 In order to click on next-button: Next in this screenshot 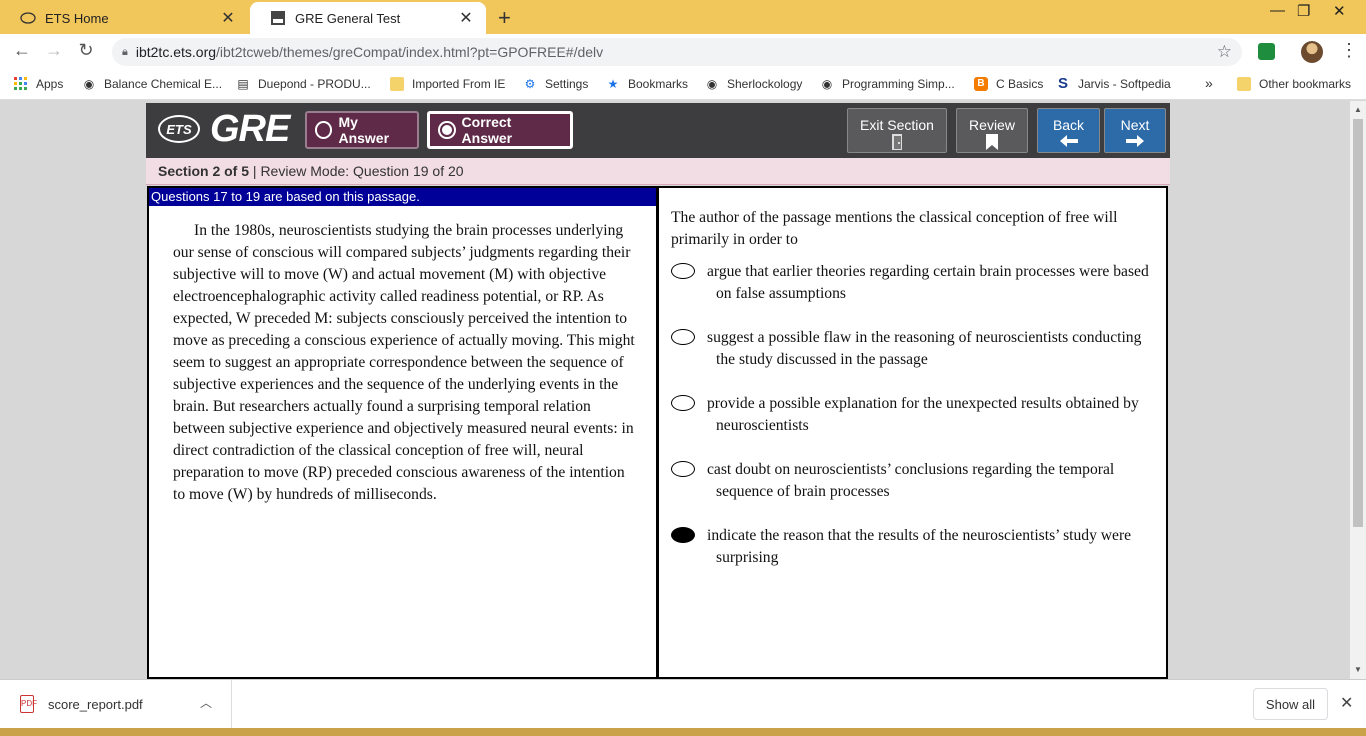, I will do `click(1135, 130)`.